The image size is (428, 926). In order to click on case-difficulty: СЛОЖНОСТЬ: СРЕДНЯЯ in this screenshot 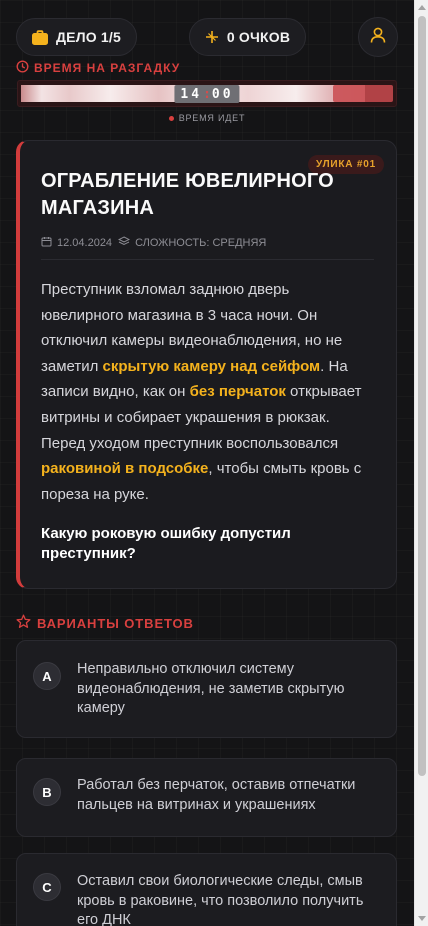, I will do `click(201, 243)`.